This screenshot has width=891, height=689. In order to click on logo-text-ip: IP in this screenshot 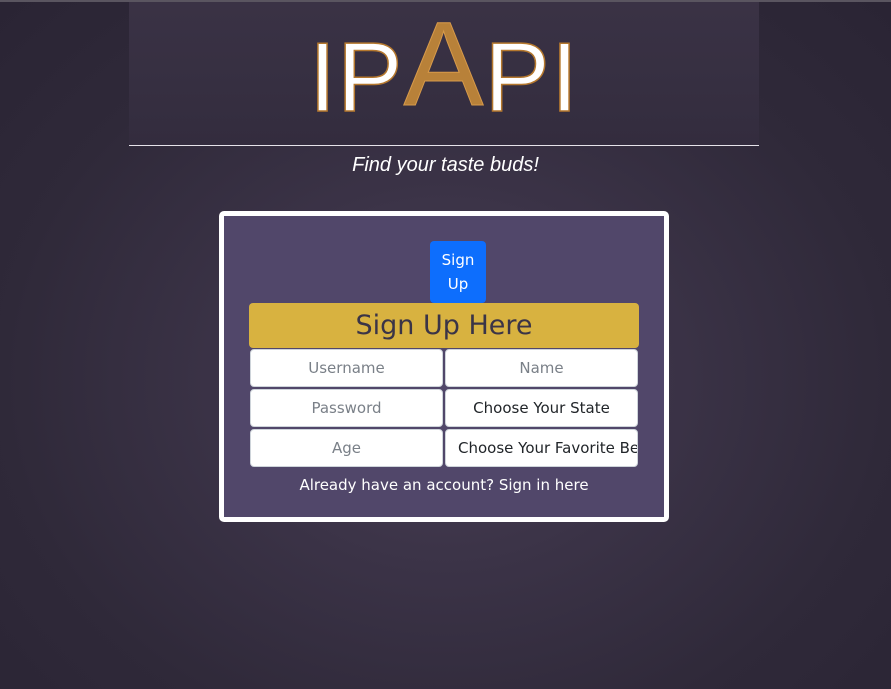, I will do `click(356, 77)`.